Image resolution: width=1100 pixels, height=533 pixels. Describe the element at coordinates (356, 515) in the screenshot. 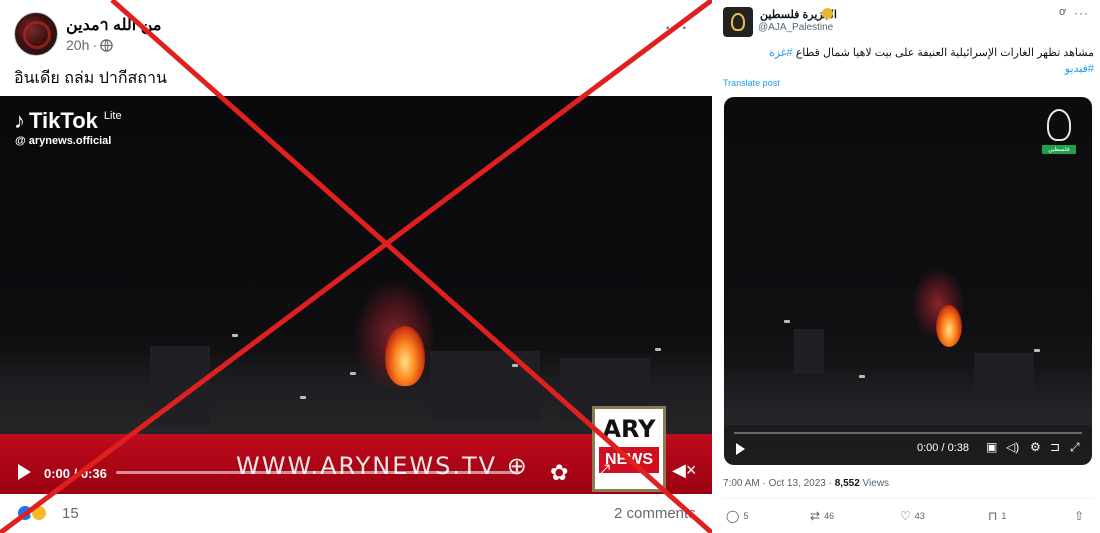

I see `post-footer: 15 2 comments` at that location.